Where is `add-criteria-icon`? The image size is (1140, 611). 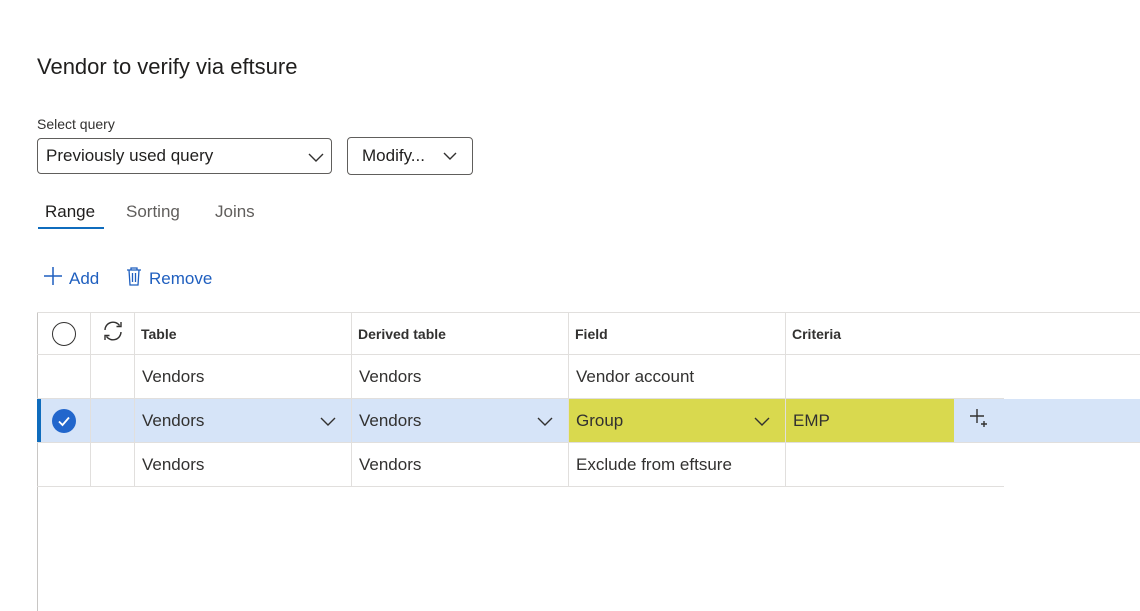
add-criteria-icon is located at coordinates (979, 420).